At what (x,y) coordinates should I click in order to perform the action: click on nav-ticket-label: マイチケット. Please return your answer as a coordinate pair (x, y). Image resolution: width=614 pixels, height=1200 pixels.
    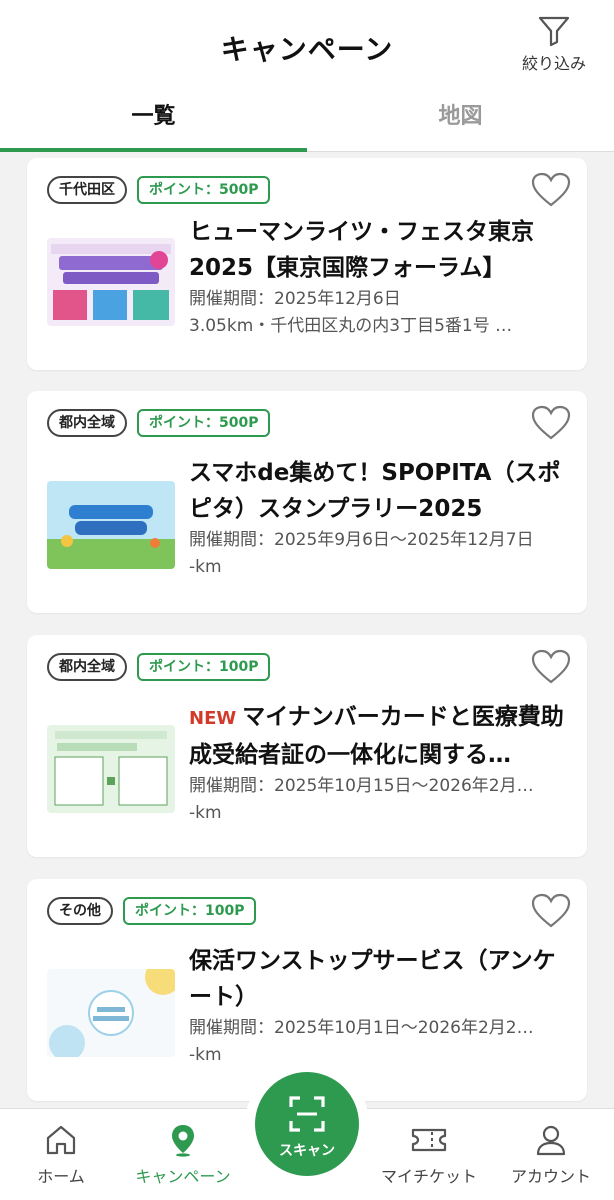
    Looking at the image, I should click on (428, 1176).